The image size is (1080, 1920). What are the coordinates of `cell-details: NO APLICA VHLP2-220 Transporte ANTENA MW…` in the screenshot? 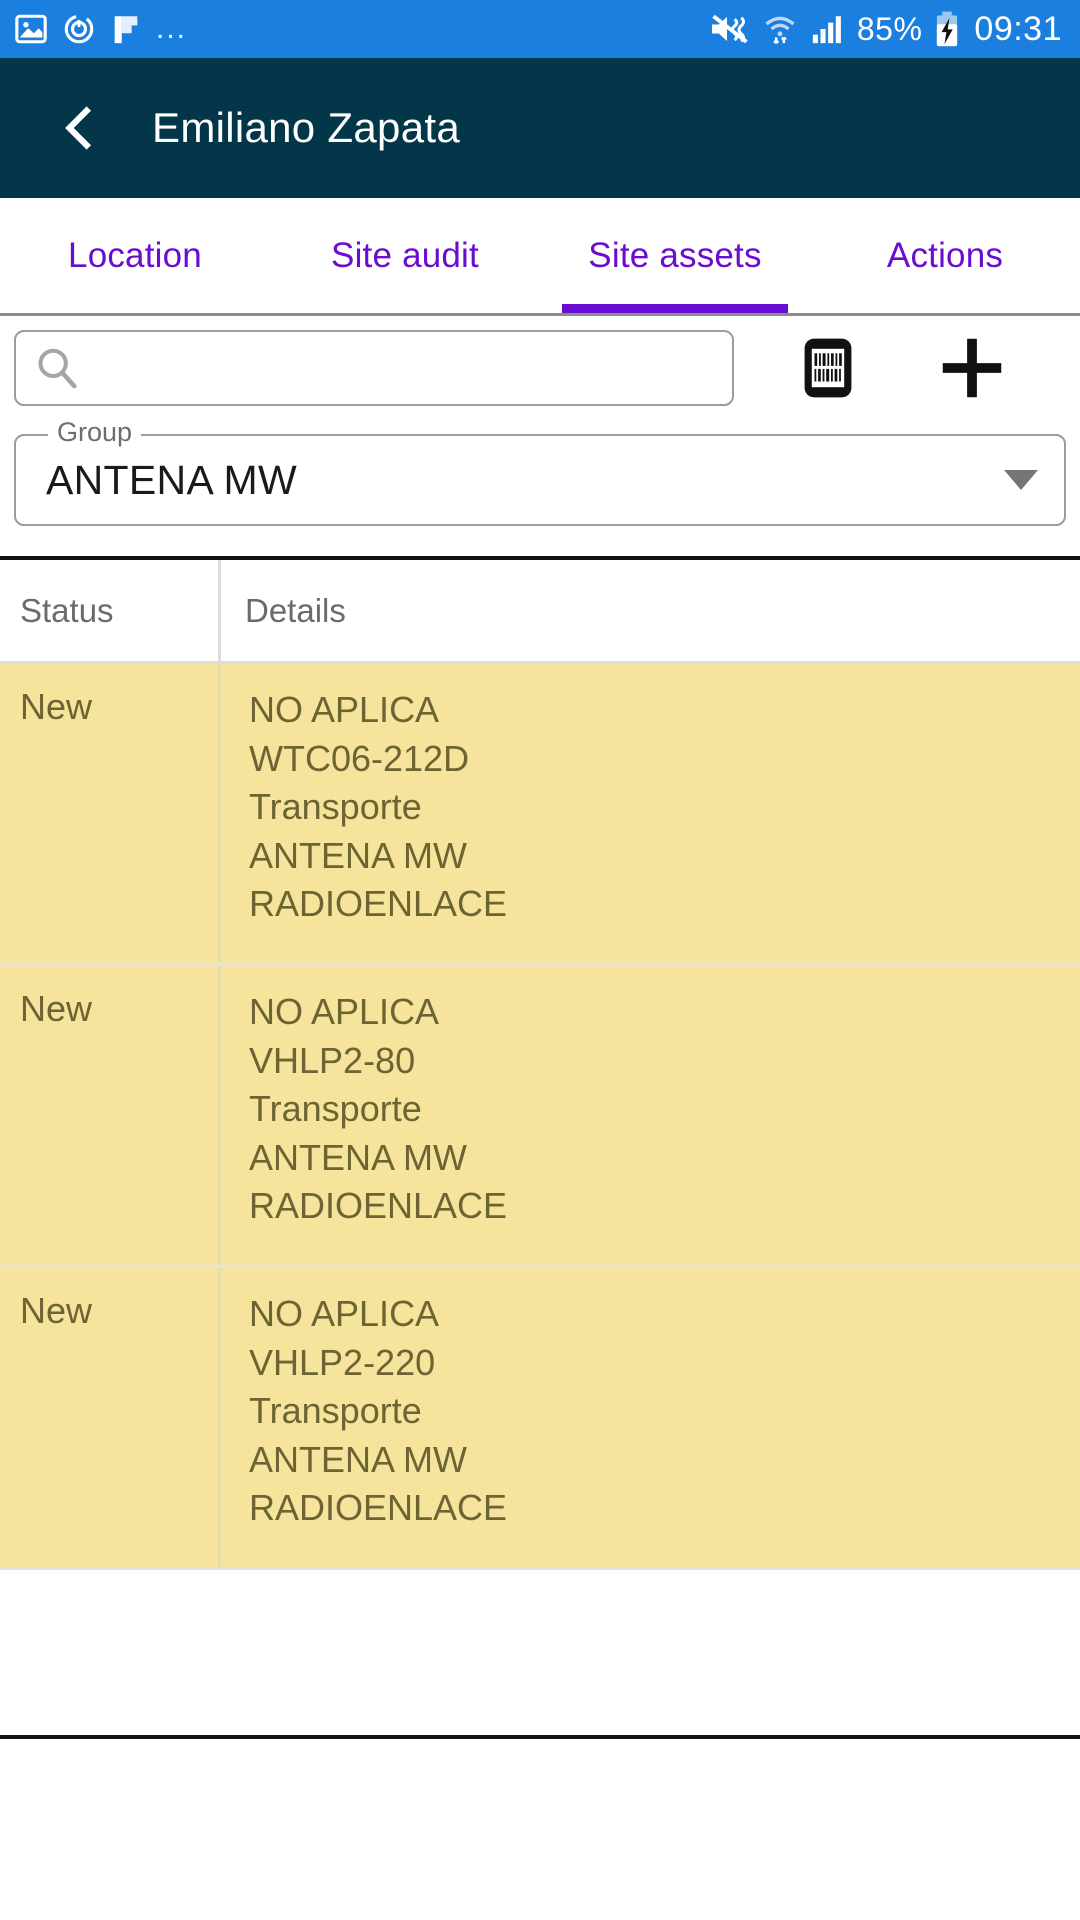 It's located at (649, 1417).